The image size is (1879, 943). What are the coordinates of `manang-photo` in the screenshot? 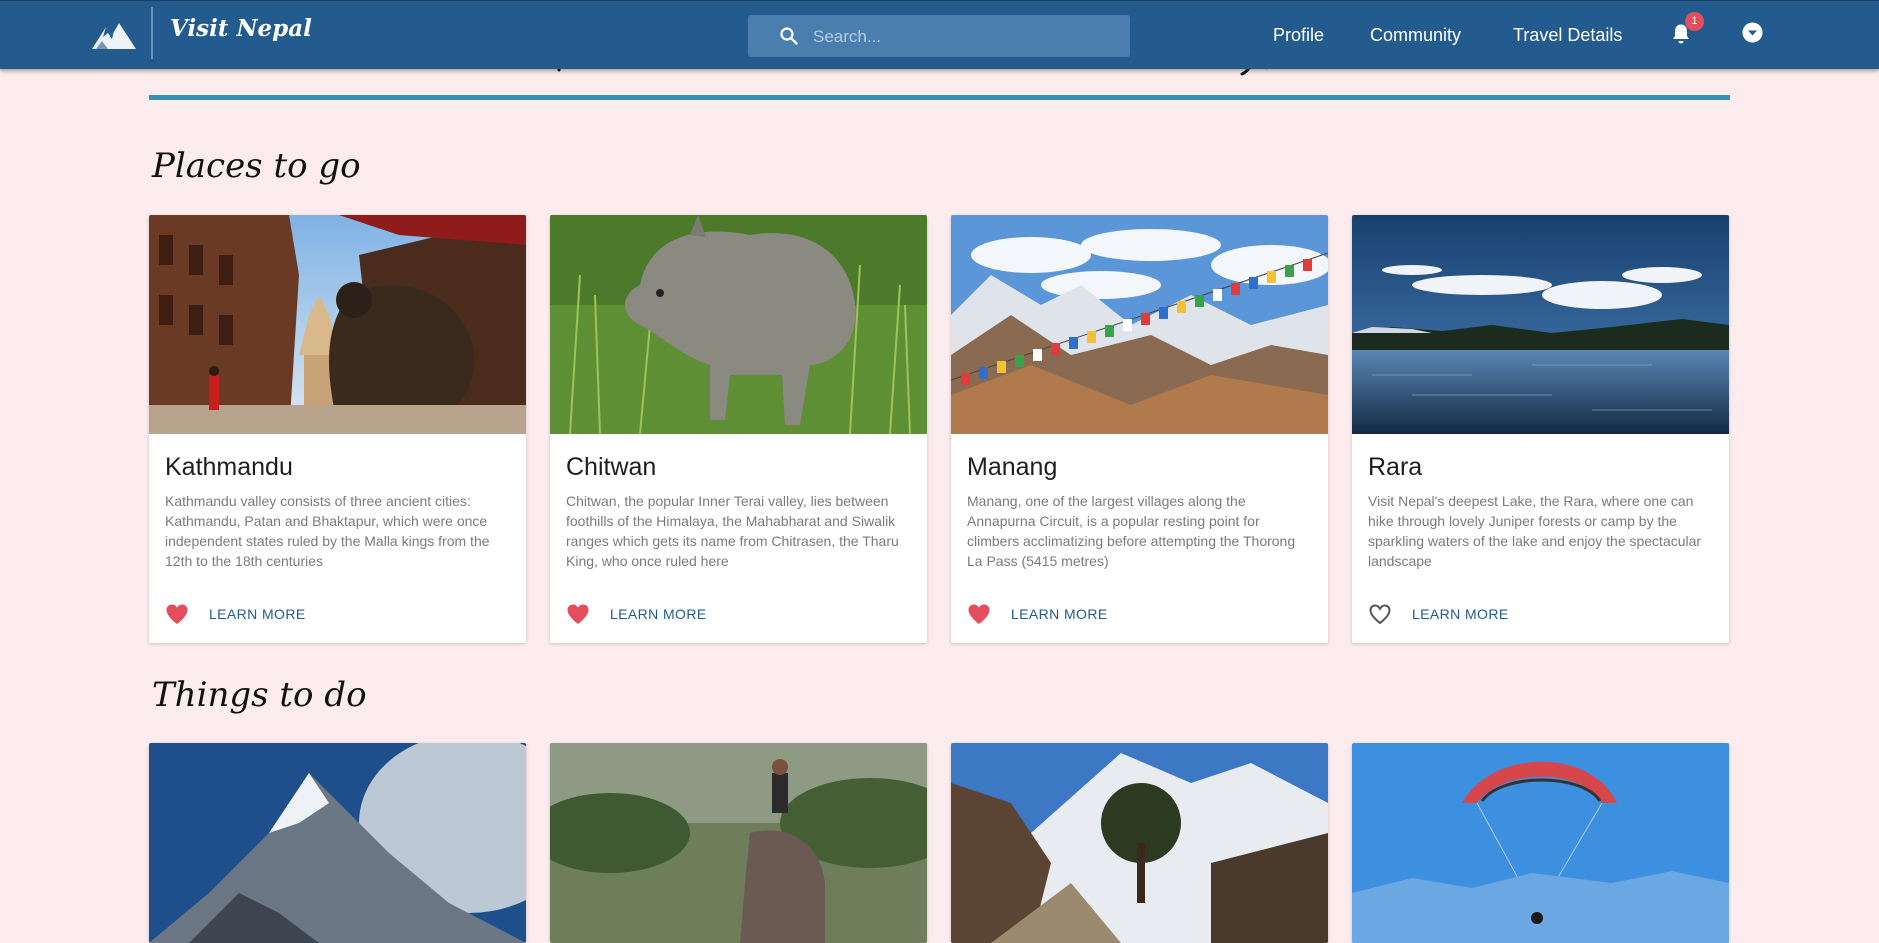 It's located at (1139, 324).